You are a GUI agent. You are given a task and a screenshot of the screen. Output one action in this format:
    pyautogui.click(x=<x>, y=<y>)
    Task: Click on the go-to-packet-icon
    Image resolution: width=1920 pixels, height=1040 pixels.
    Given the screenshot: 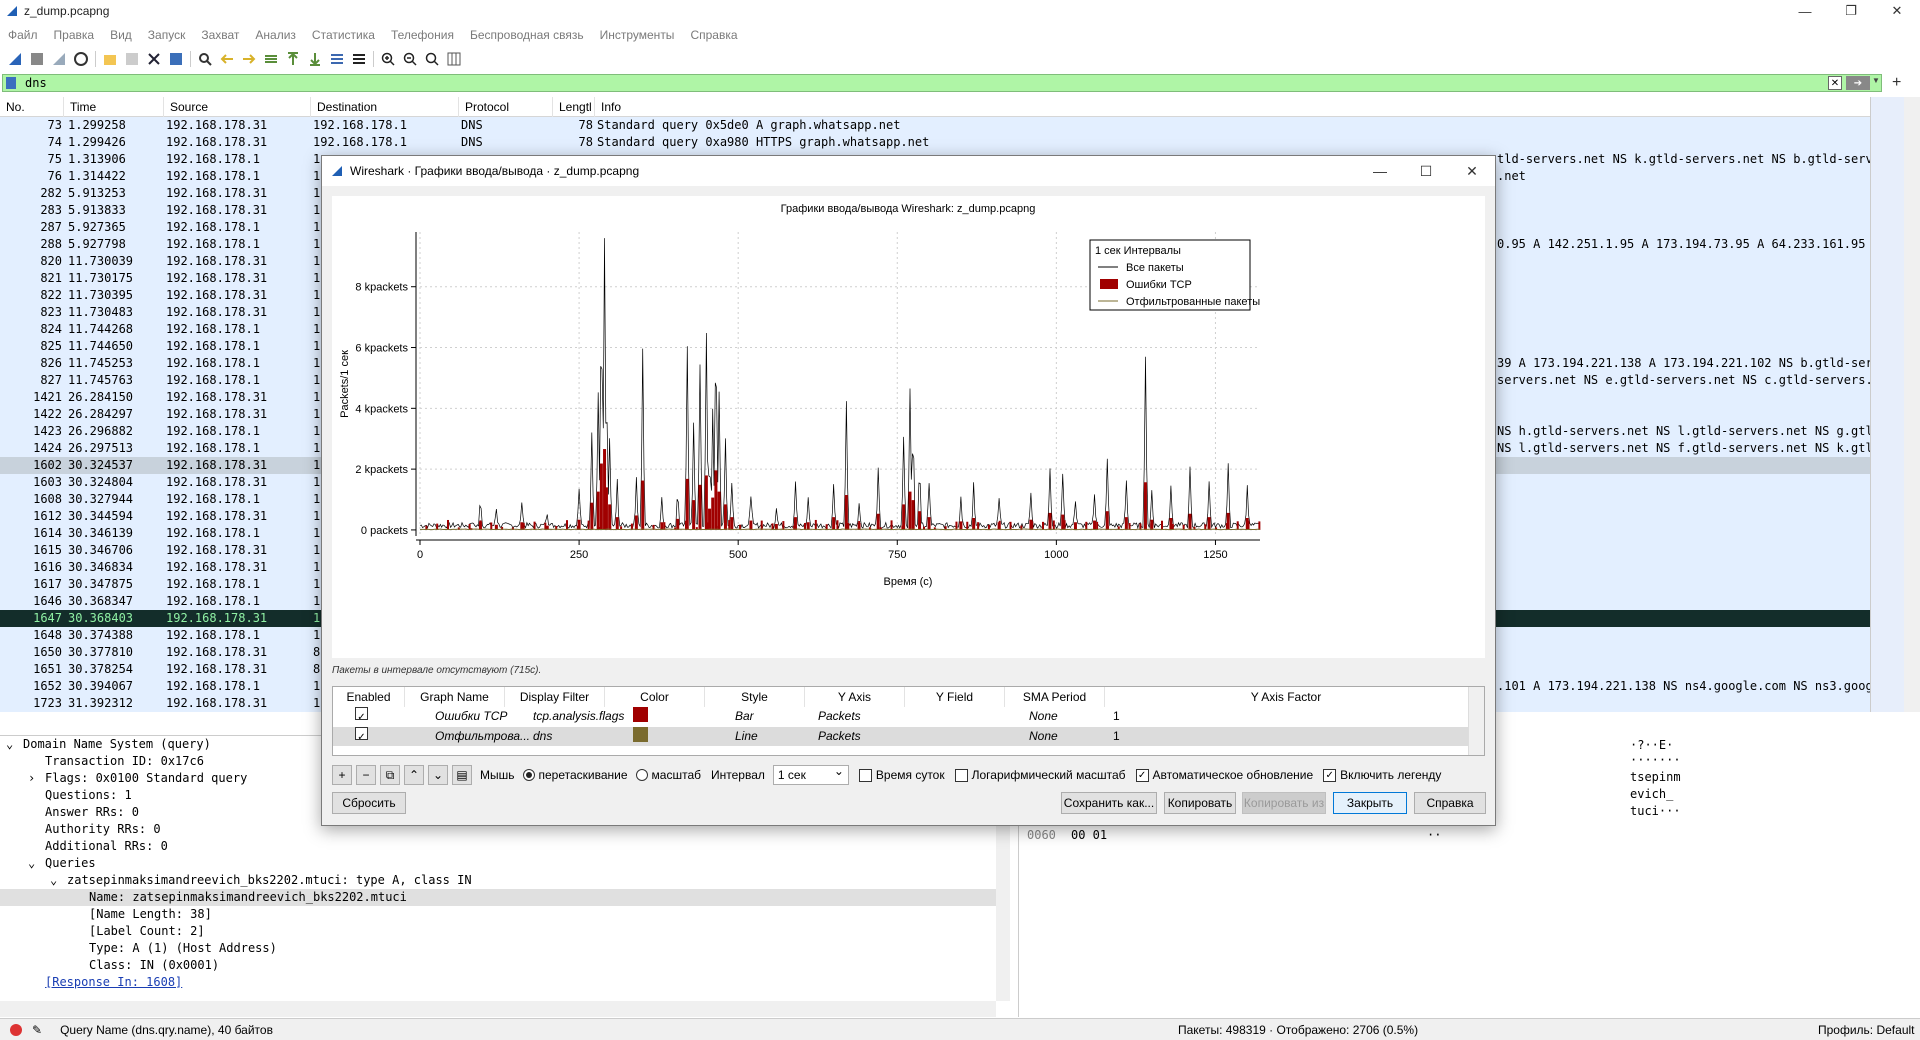 What is the action you would take?
    pyautogui.click(x=271, y=59)
    